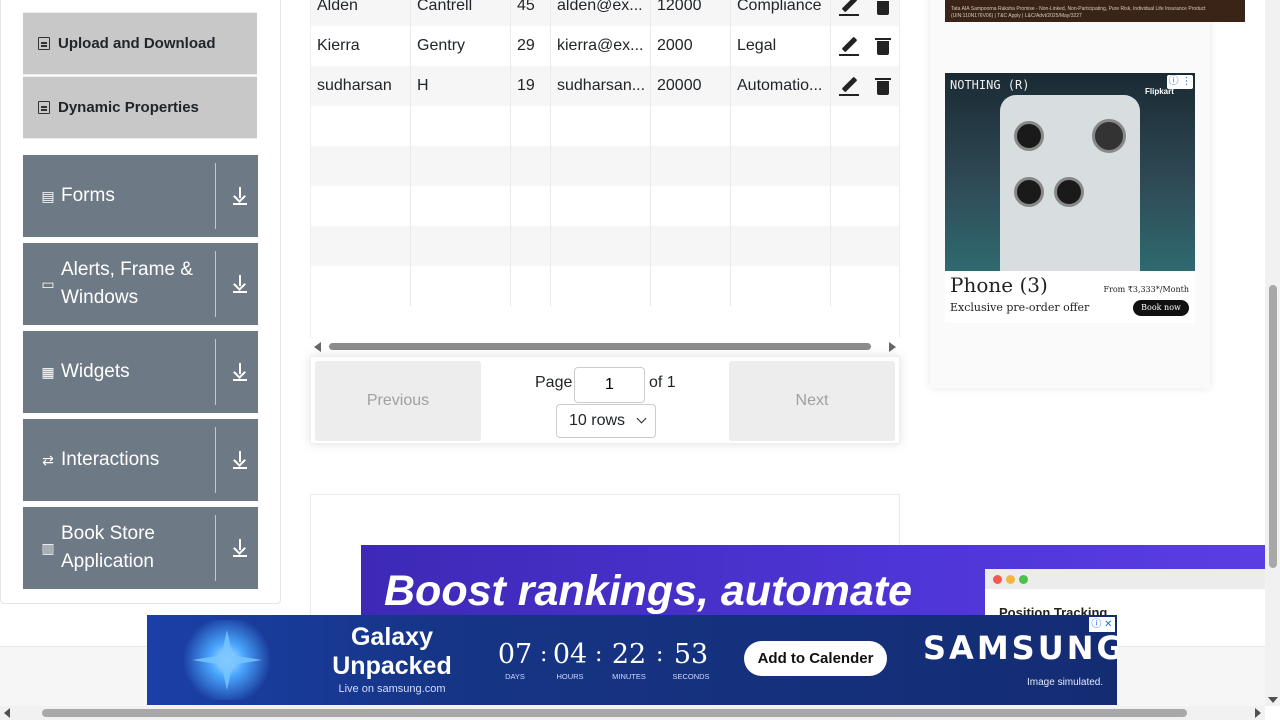  I want to click on pagination-bar: Previous Page of 1 10 rows Next, so click(605, 400).